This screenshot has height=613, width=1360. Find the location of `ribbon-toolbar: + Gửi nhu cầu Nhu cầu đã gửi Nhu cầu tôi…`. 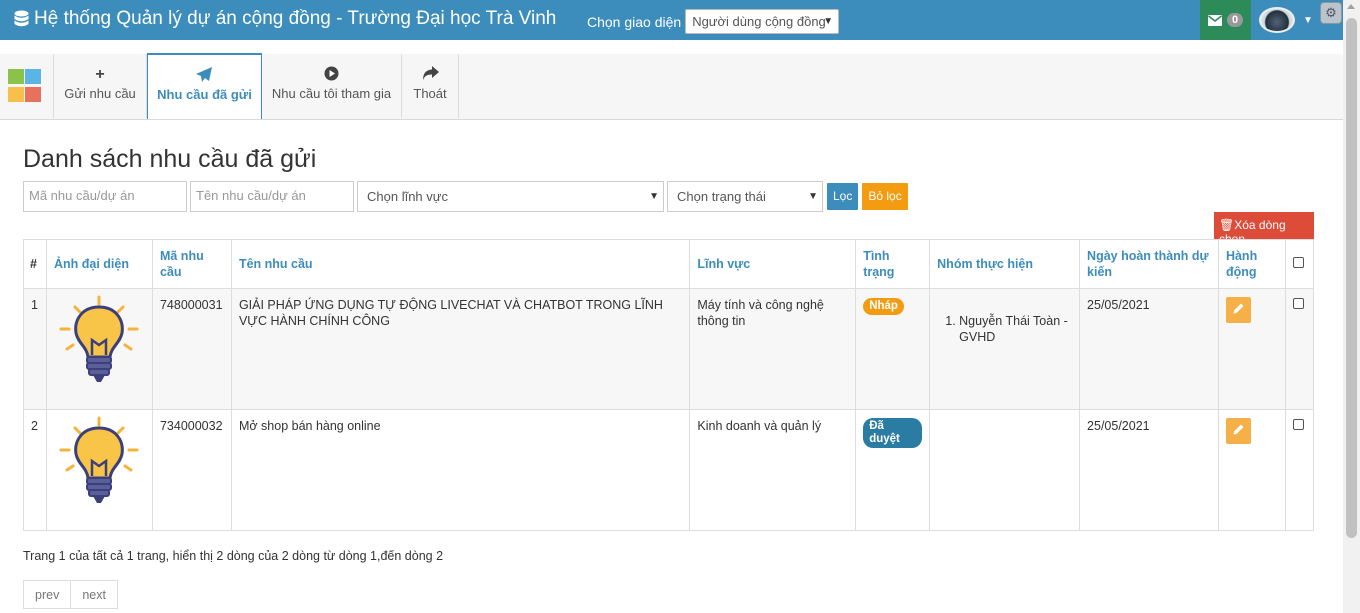

ribbon-toolbar: + Gửi nhu cầu Nhu cầu đã gửi Nhu cầu tôi… is located at coordinates (671, 80).